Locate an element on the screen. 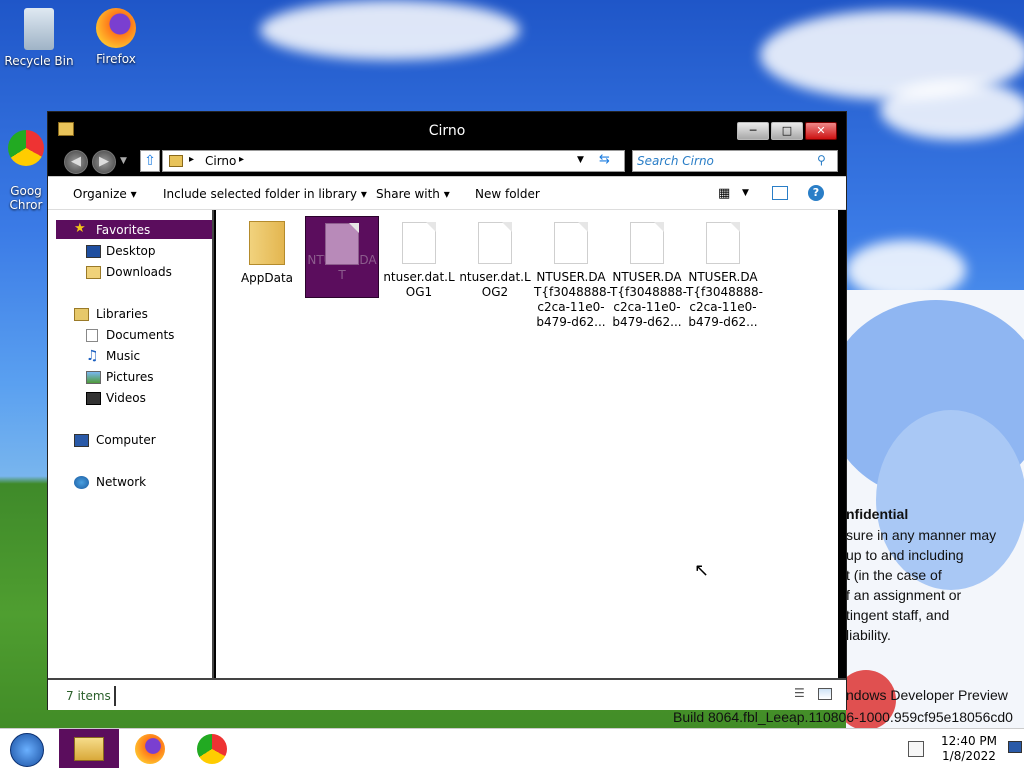 The image size is (1024, 768). nav-favorites: Favorites is located at coordinates (123, 230).